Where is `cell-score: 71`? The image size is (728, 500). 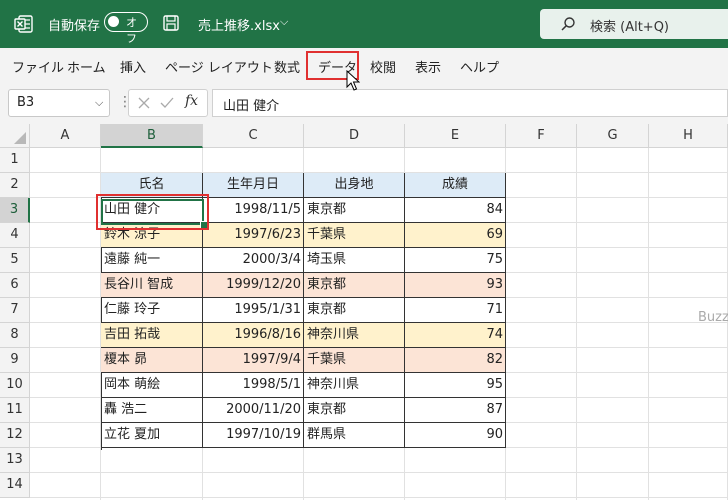 cell-score: 71 is located at coordinates (455, 310).